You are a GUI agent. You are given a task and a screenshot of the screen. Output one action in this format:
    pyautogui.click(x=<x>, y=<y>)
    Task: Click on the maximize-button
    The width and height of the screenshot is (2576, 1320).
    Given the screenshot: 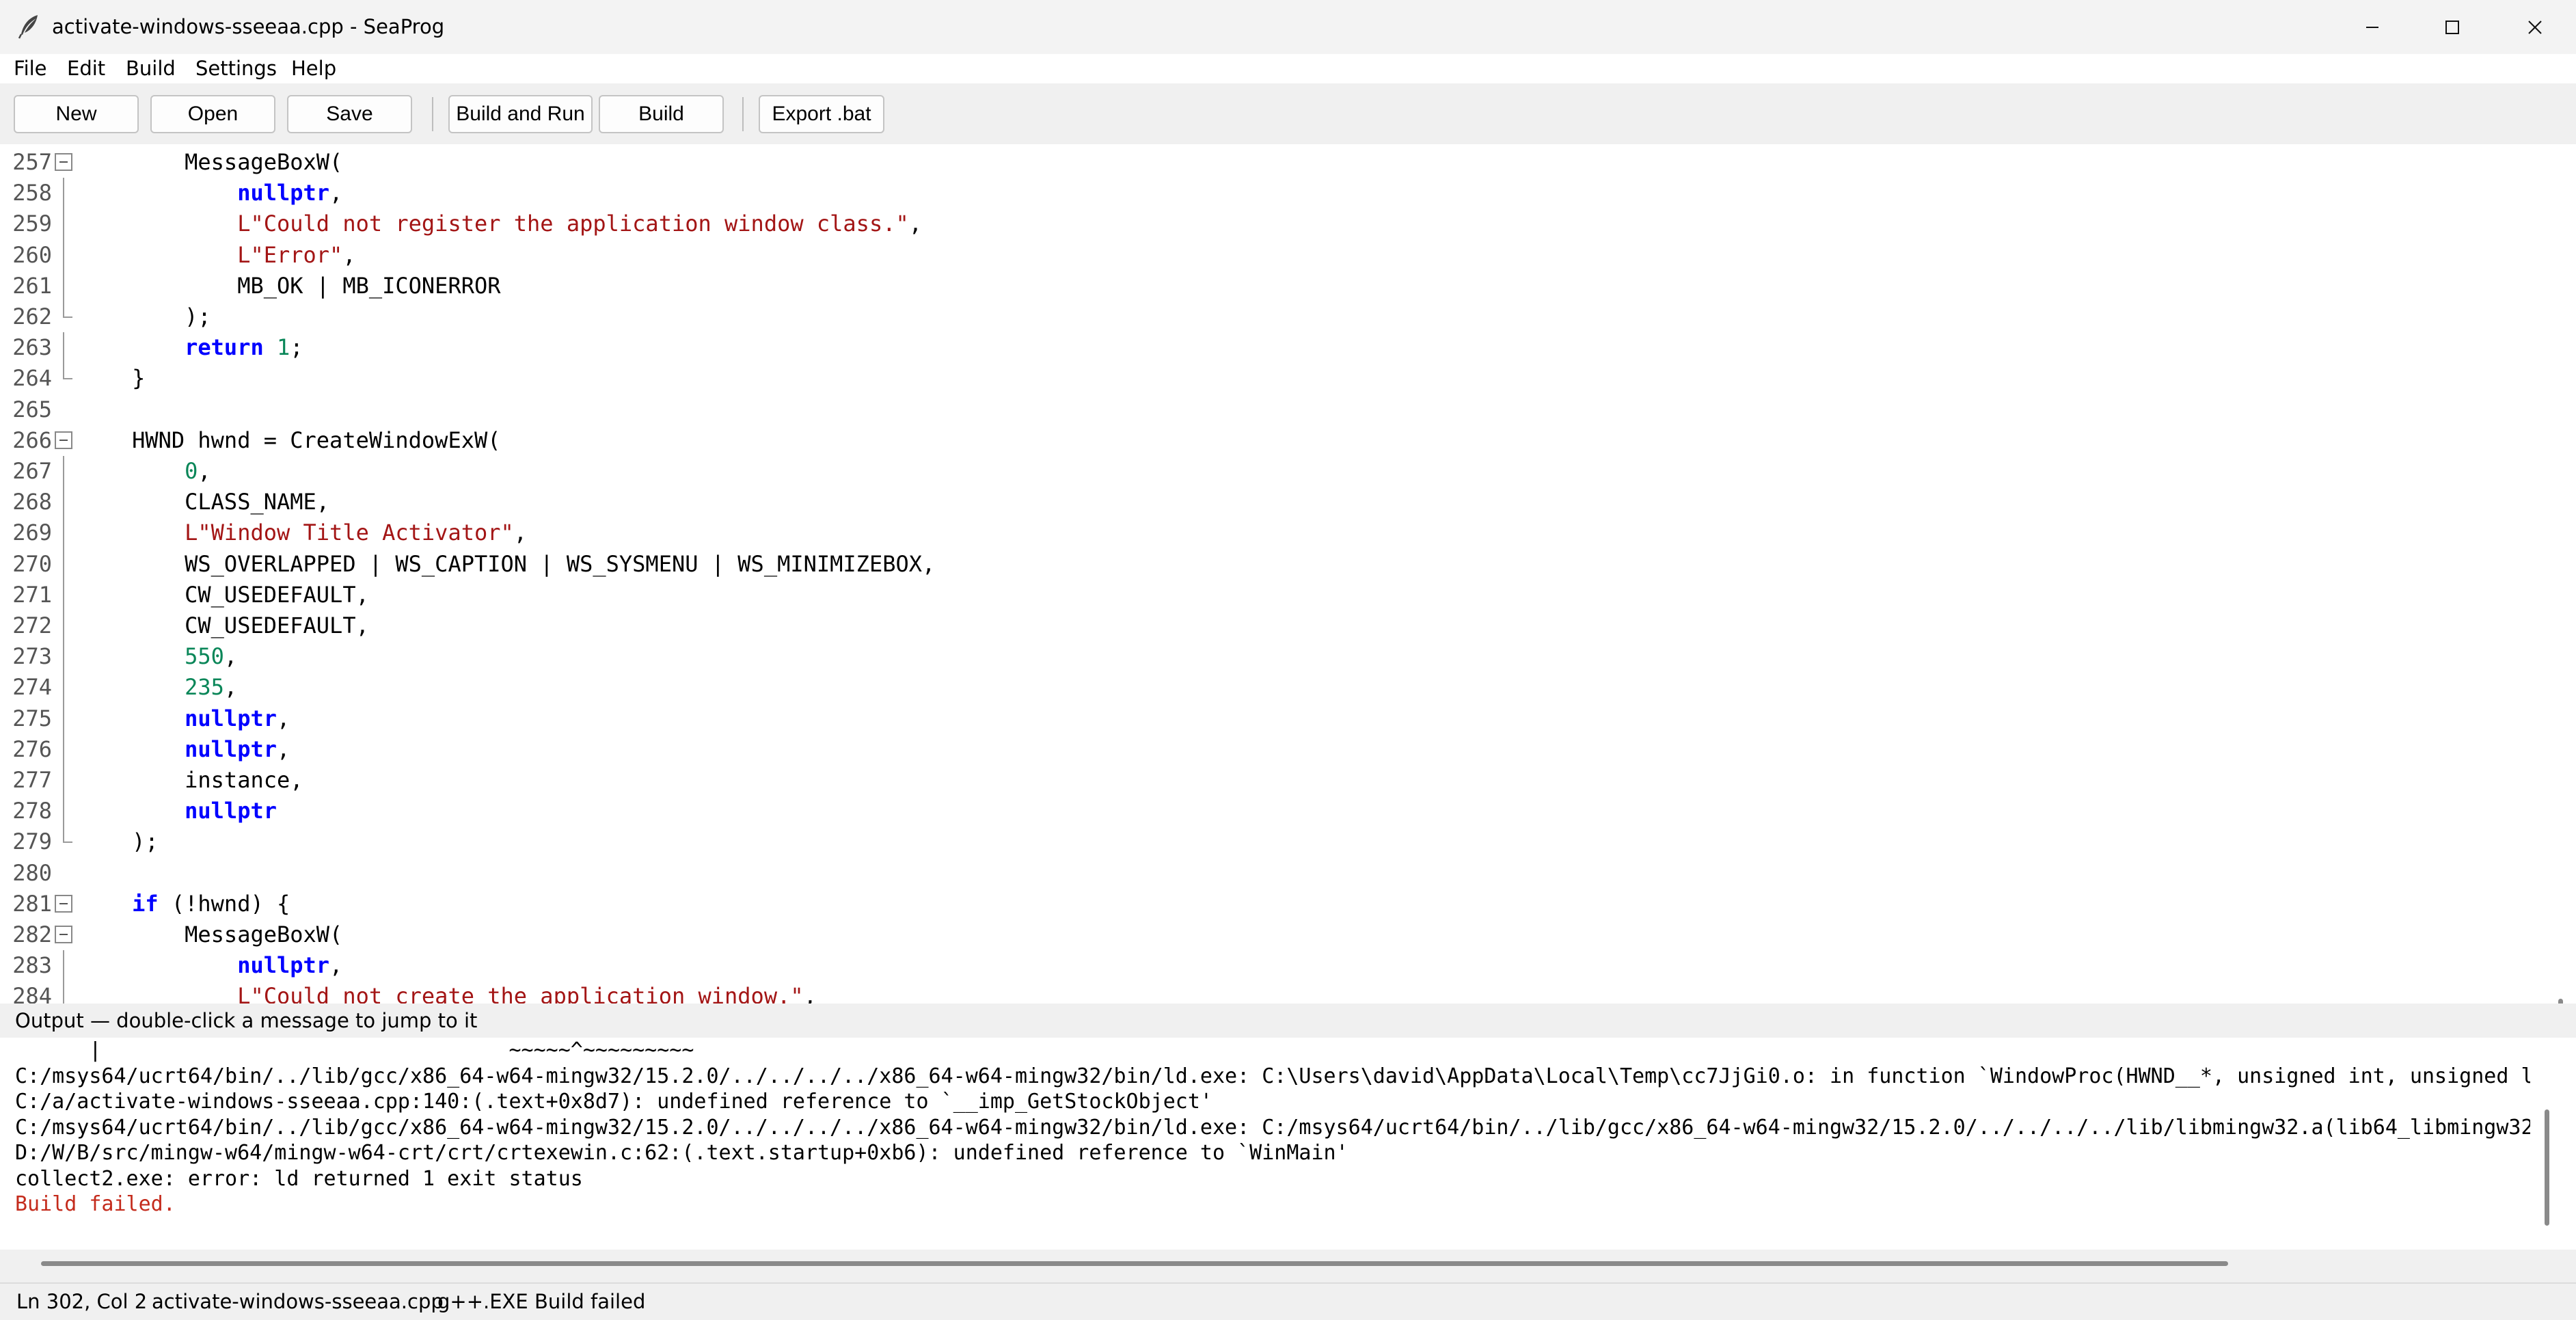 What is the action you would take?
    pyautogui.click(x=2452, y=27)
    